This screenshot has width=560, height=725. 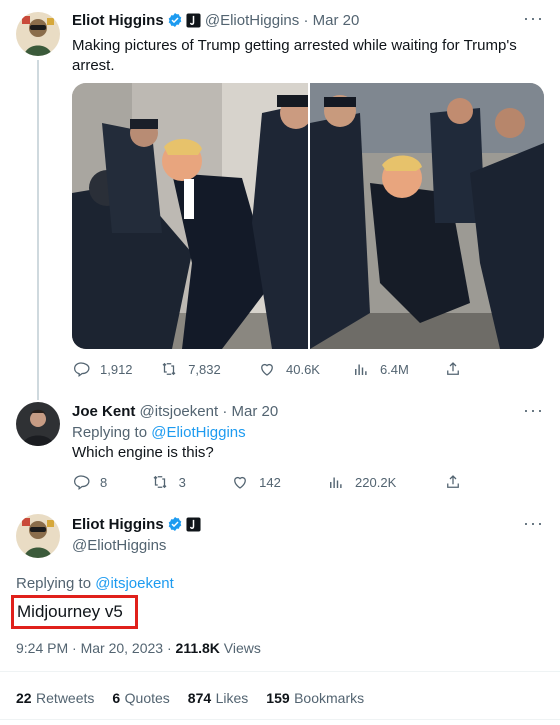 What do you see at coordinates (179, 411) in the screenshot?
I see `reply-author-handle: @itsjoekent` at bounding box center [179, 411].